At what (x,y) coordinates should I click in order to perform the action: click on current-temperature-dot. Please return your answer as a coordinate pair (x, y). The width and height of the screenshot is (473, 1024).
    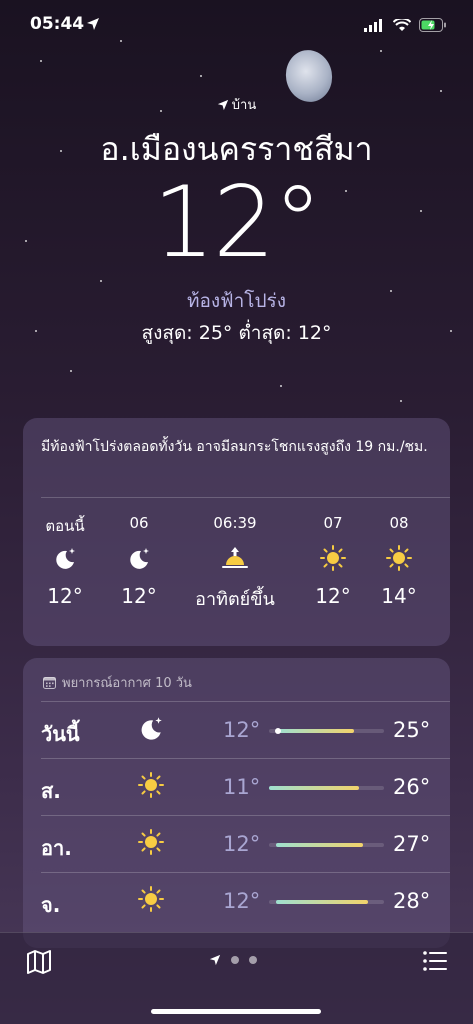
    Looking at the image, I should click on (278, 731).